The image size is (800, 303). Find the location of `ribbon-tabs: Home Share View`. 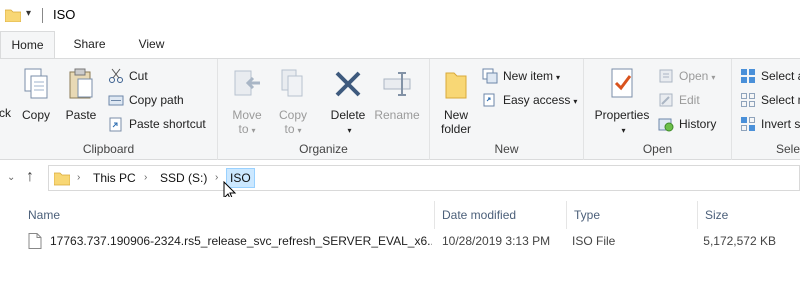

ribbon-tabs: Home Share View is located at coordinates (400, 45).